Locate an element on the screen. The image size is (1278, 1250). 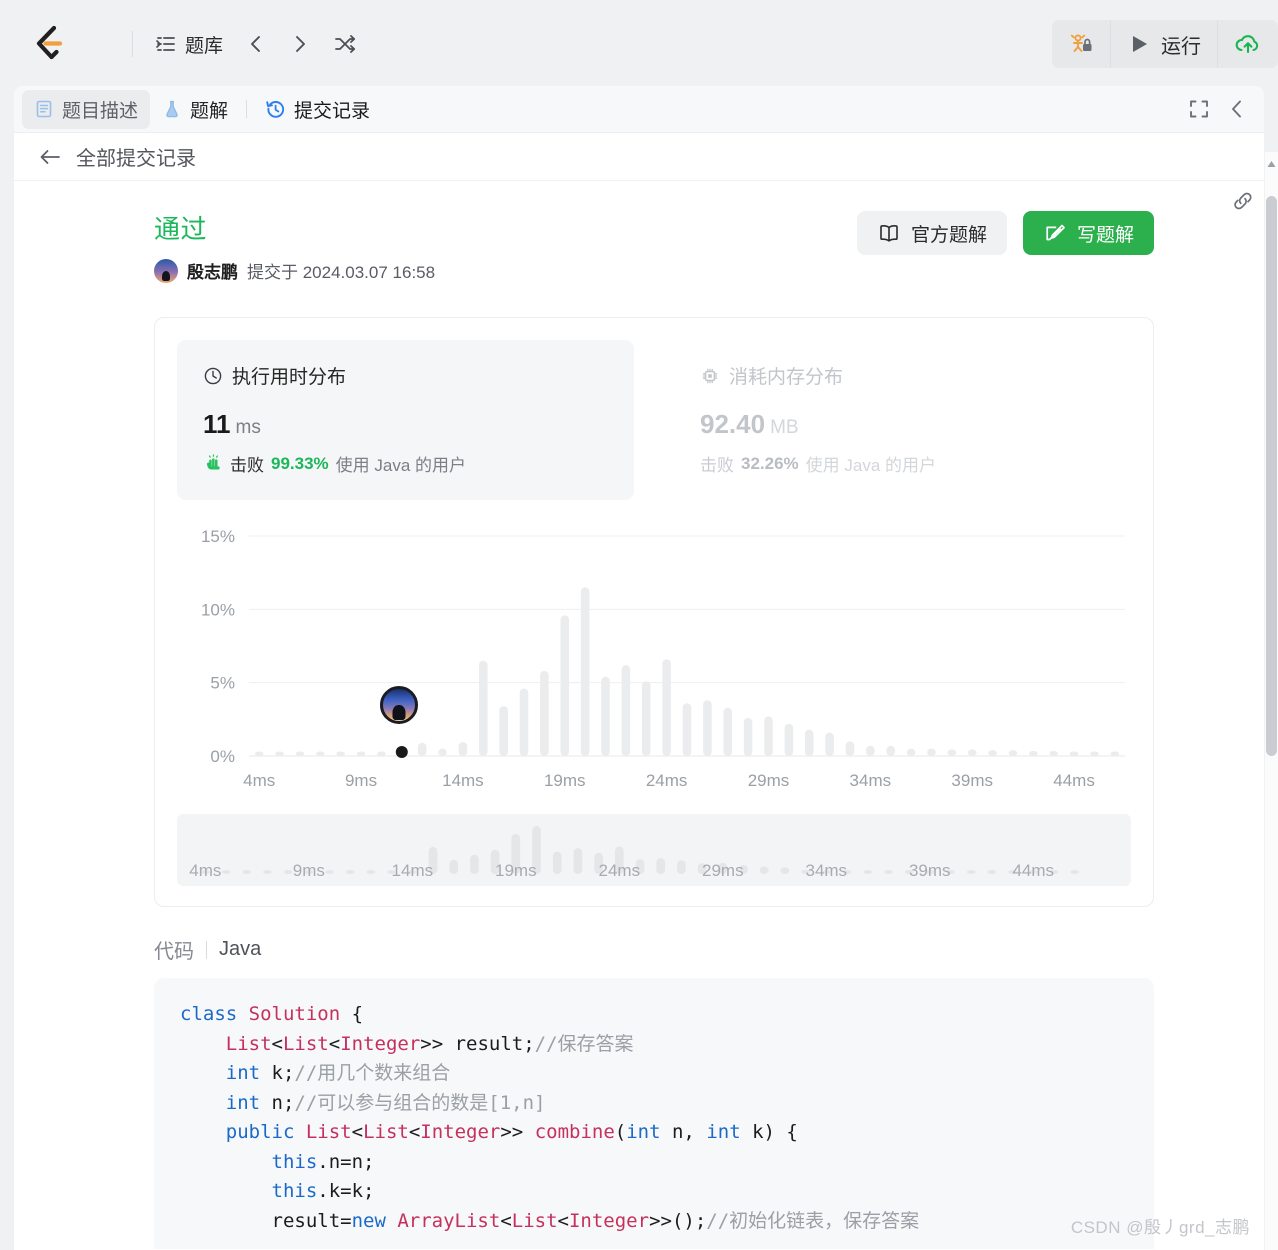
view-more-button: 查看更多 is located at coordinates (654, 1242).